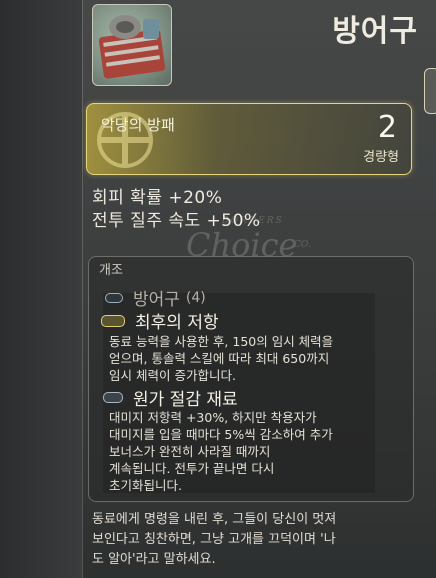  What do you see at coordinates (113, 320) in the screenshot?
I see `gold-mod-icon` at bounding box center [113, 320].